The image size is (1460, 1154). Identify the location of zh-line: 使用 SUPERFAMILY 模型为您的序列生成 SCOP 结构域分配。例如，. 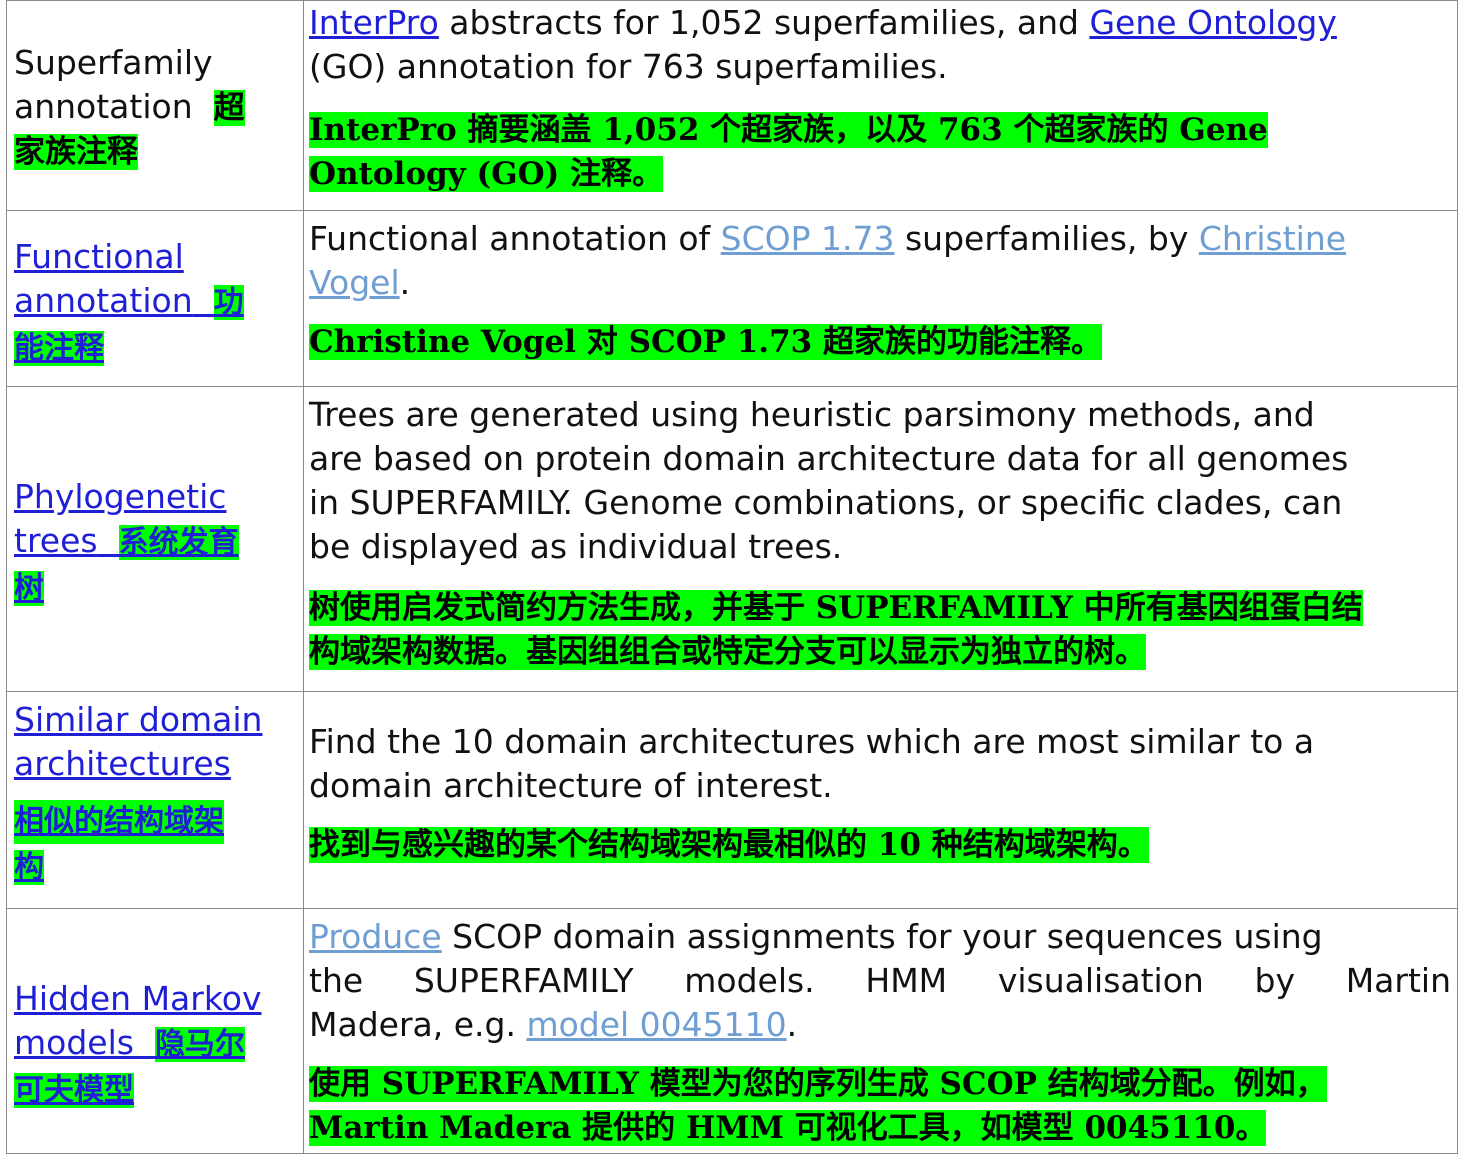
(818, 1084).